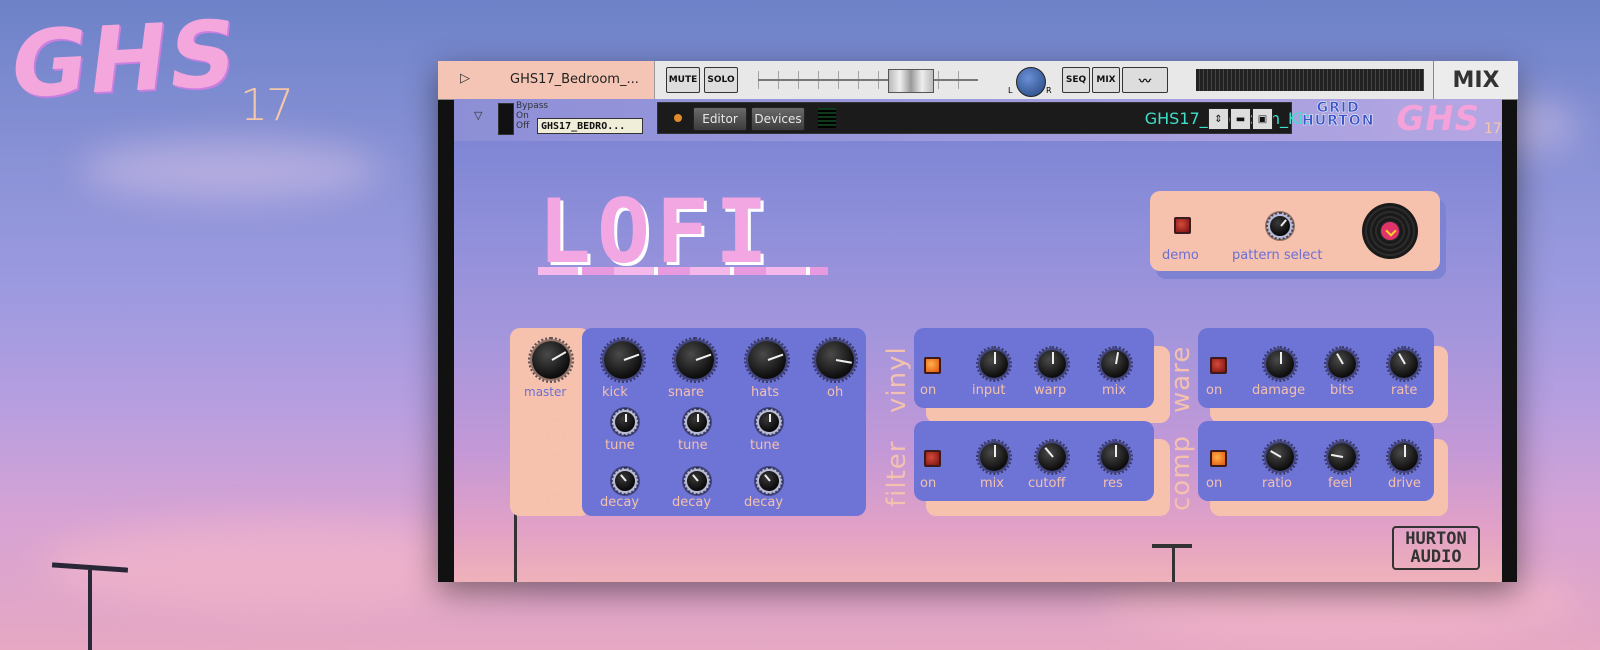  What do you see at coordinates (1114, 390) in the screenshot?
I see `vinyl-mix-label: mix` at bounding box center [1114, 390].